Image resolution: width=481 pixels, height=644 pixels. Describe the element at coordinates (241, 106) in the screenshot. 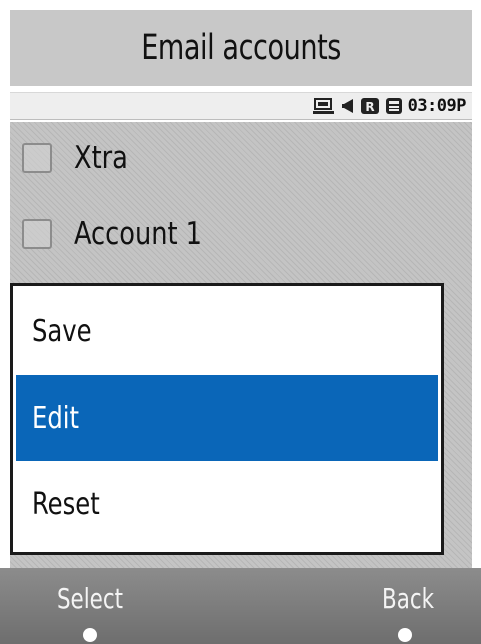

I see `status-bar: R 03:09P` at that location.